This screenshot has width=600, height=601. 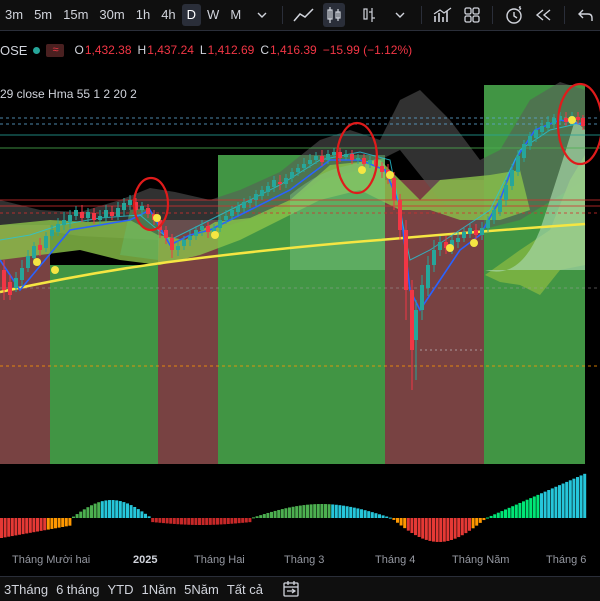 I want to click on symbol-label: OSE, so click(x=13, y=50).